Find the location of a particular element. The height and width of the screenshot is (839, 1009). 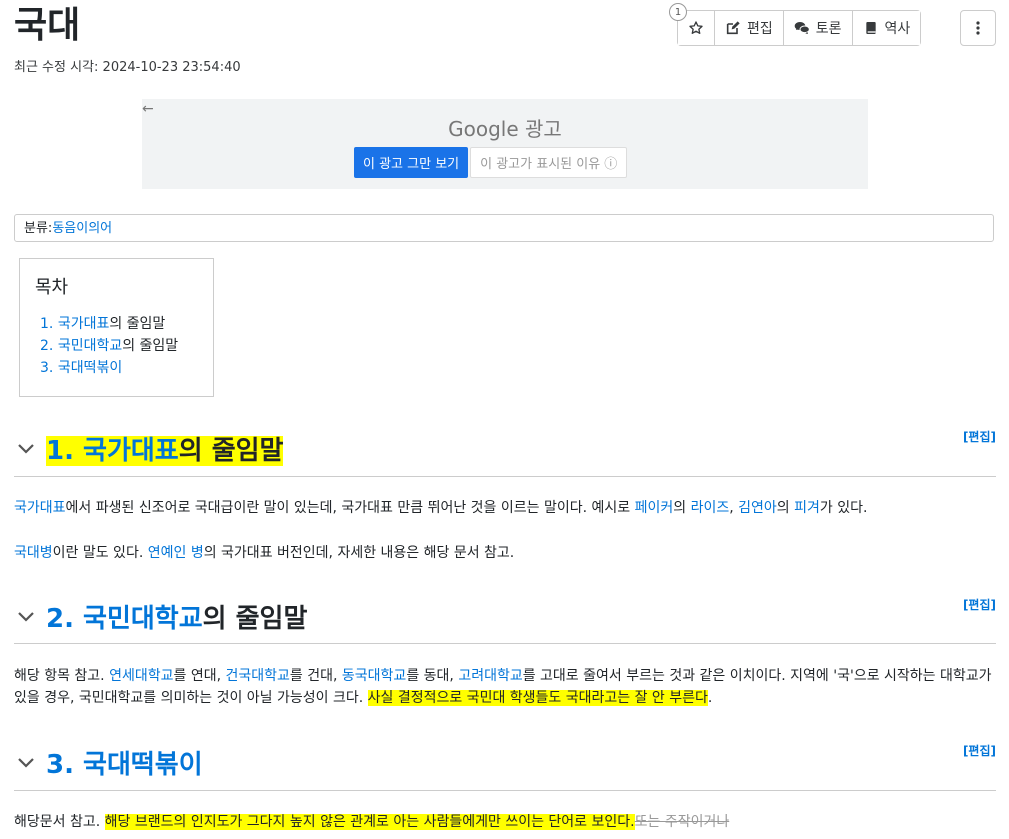

last-modified-time: 2024-10-23 23:54:40 is located at coordinates (171, 67).